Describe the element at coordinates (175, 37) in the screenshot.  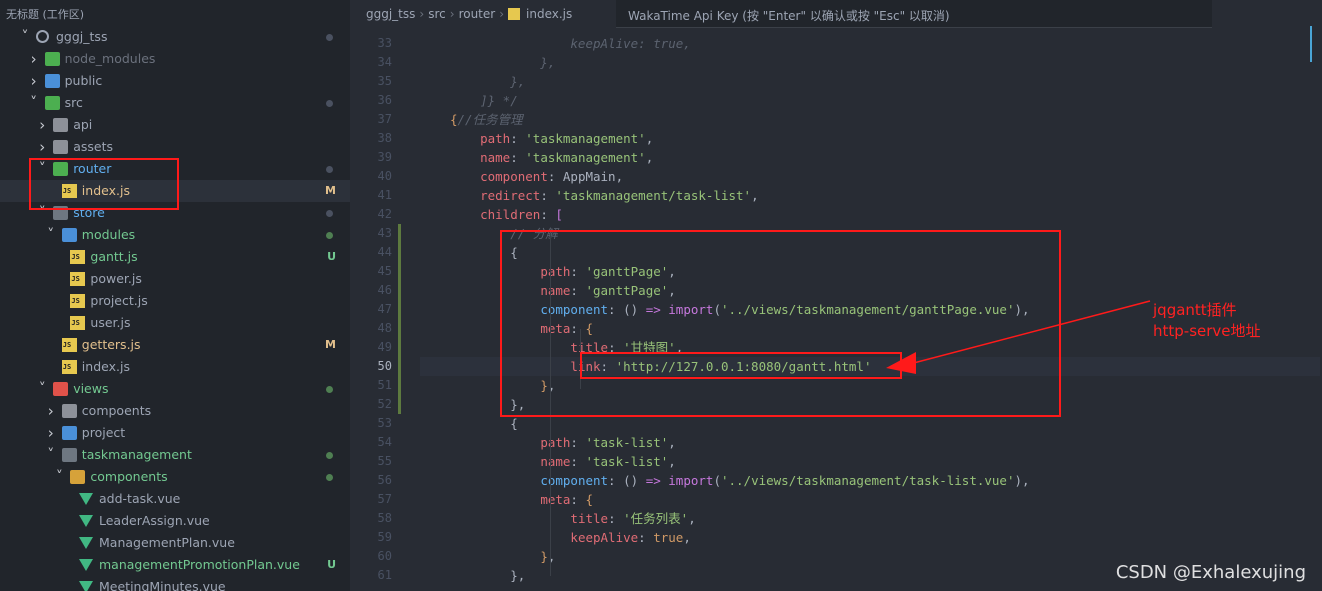
I see `tree-item: ˅ gggj_tss` at that location.